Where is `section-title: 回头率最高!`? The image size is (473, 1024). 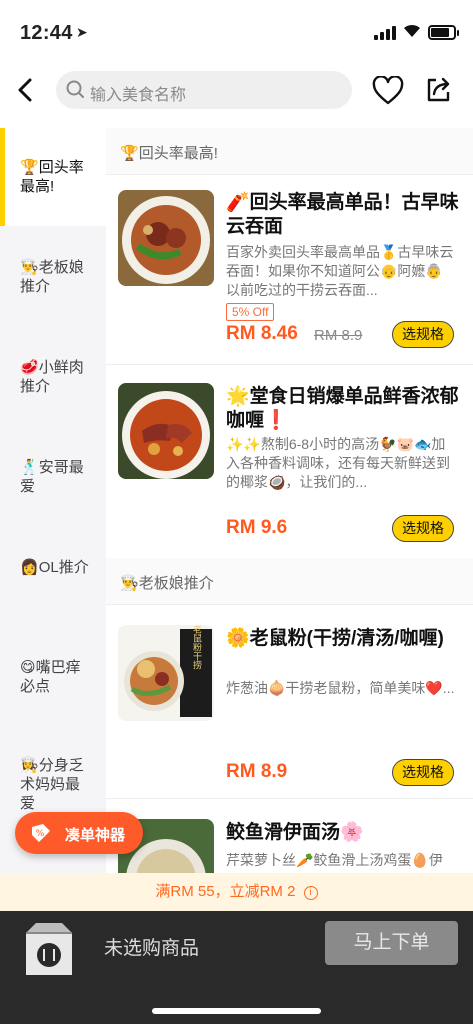 section-title: 回头率最高! is located at coordinates (178, 153).